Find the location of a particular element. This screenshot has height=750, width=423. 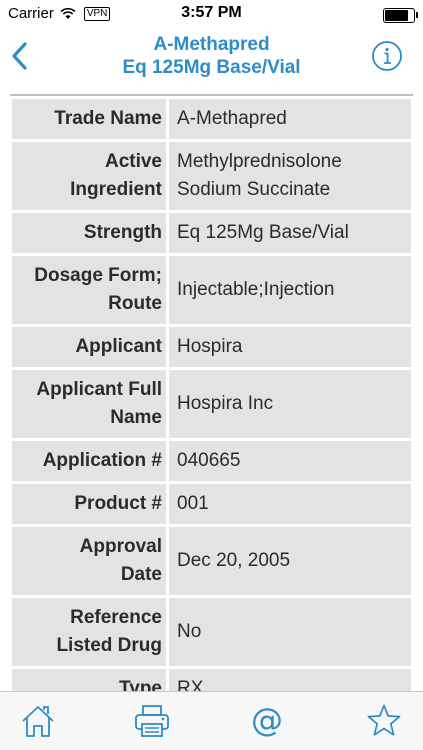

row-label: Product # is located at coordinates (90, 504).